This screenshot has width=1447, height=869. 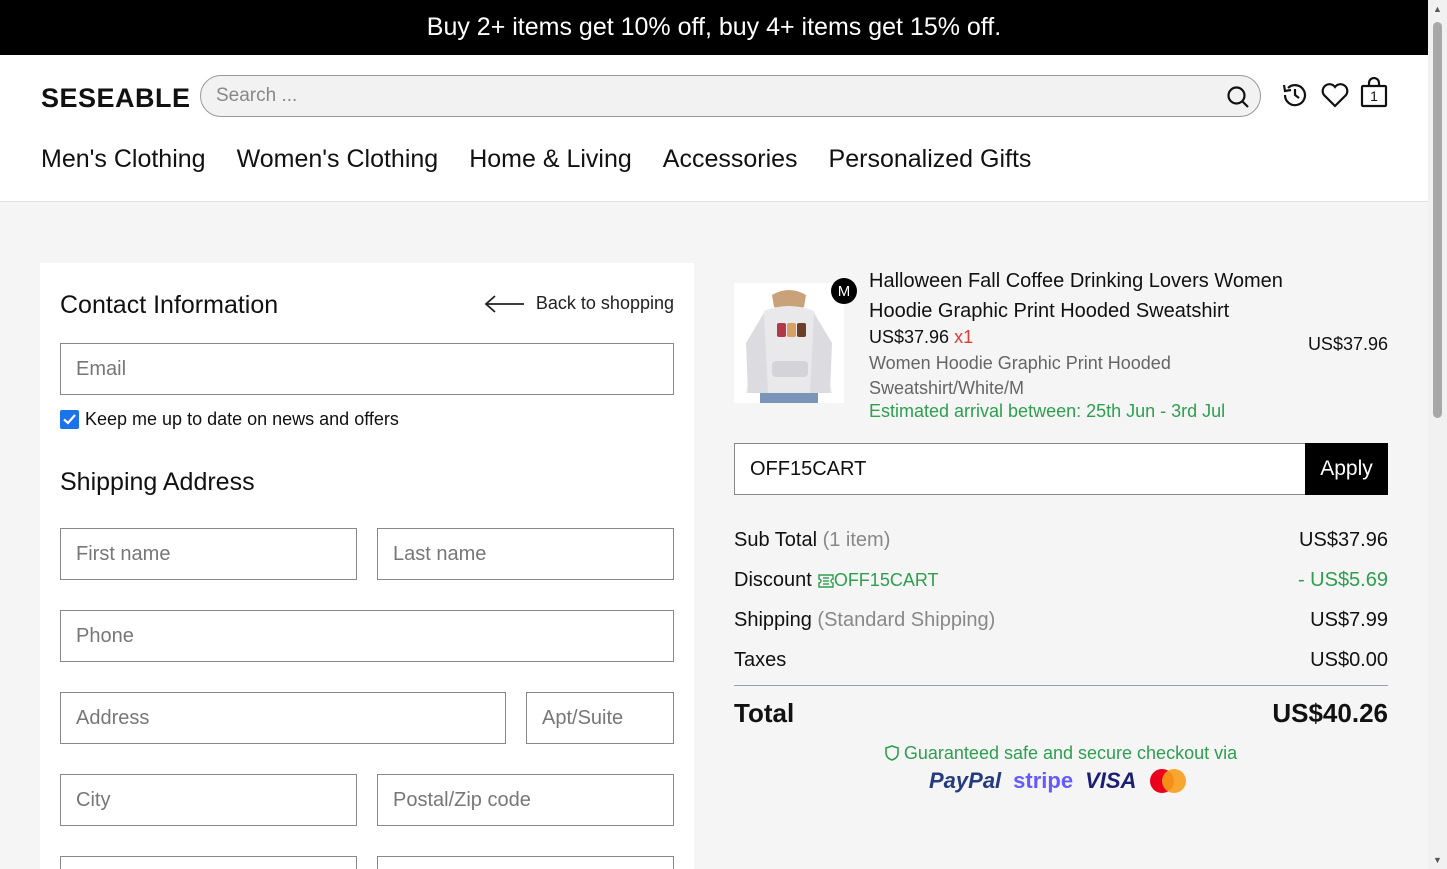 What do you see at coordinates (116, 98) in the screenshot?
I see `logo: SESEABLE` at bounding box center [116, 98].